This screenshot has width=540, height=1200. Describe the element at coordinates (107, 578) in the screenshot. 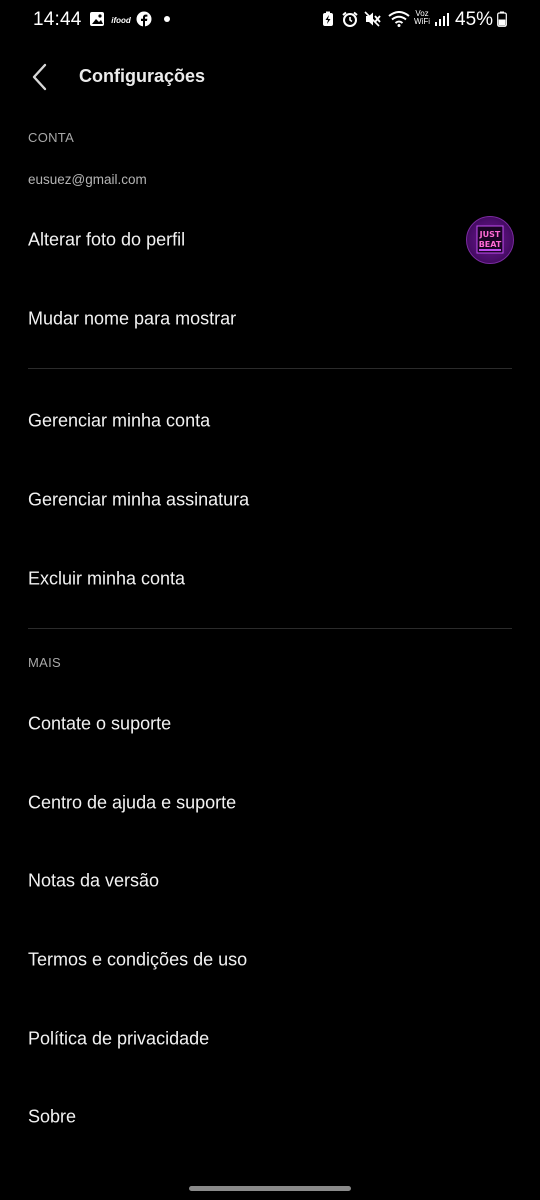

I see `delete-account-label: Excluir minha conta` at that location.